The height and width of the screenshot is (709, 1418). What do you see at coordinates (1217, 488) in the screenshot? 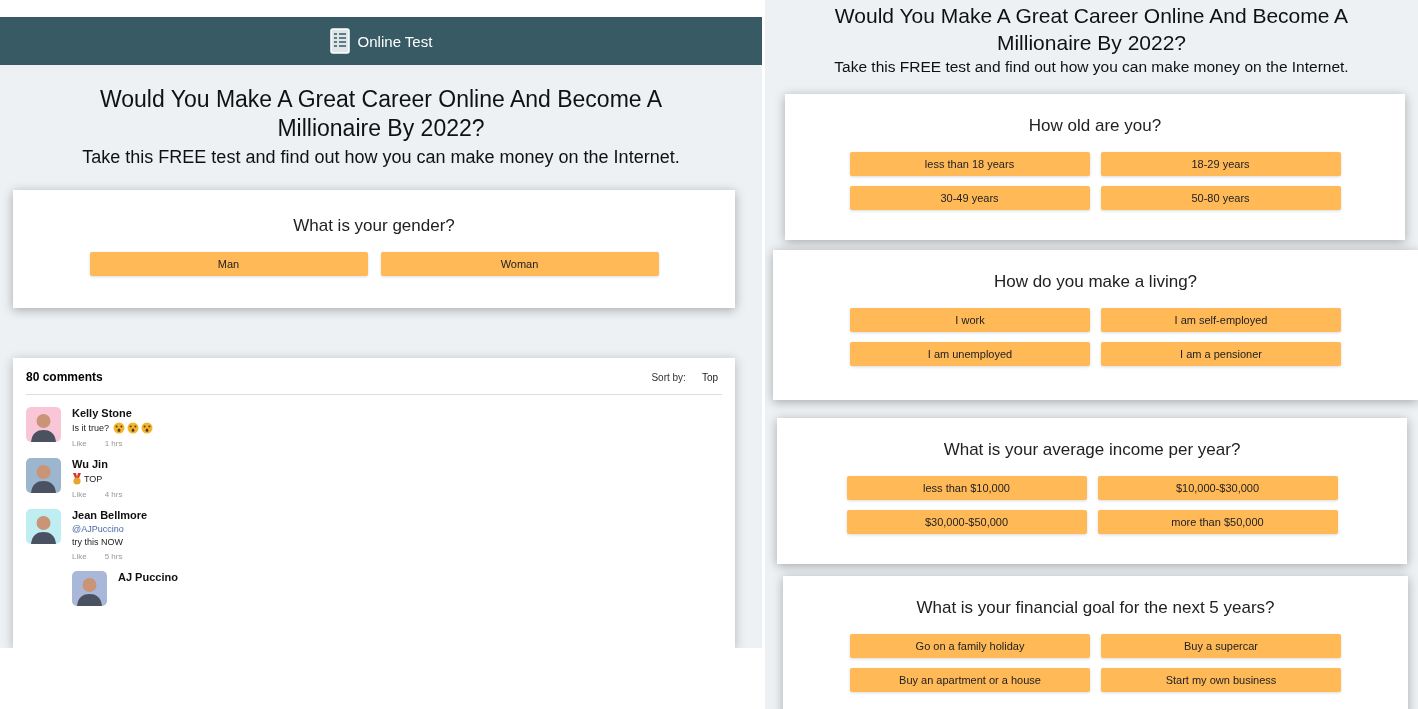
I see `answer-button: $10,000-$30,000` at bounding box center [1217, 488].